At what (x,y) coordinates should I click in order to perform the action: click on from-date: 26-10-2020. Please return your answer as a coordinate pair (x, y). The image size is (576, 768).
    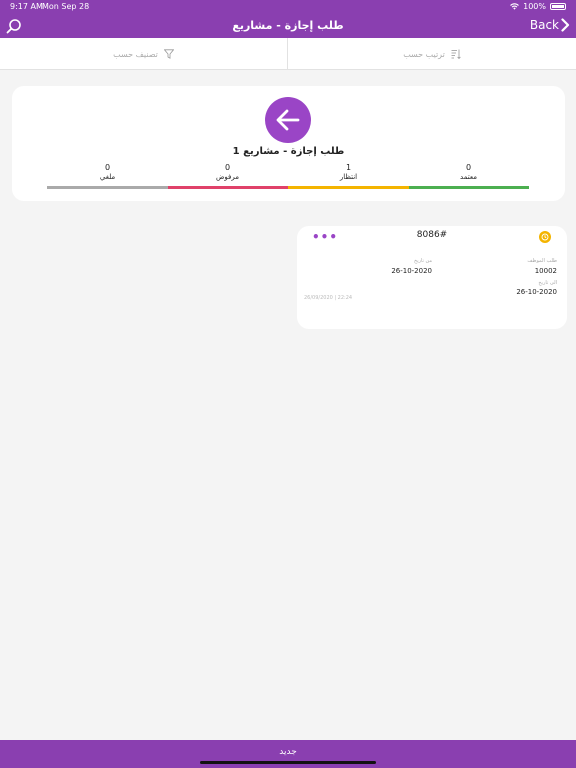
    Looking at the image, I should click on (411, 271).